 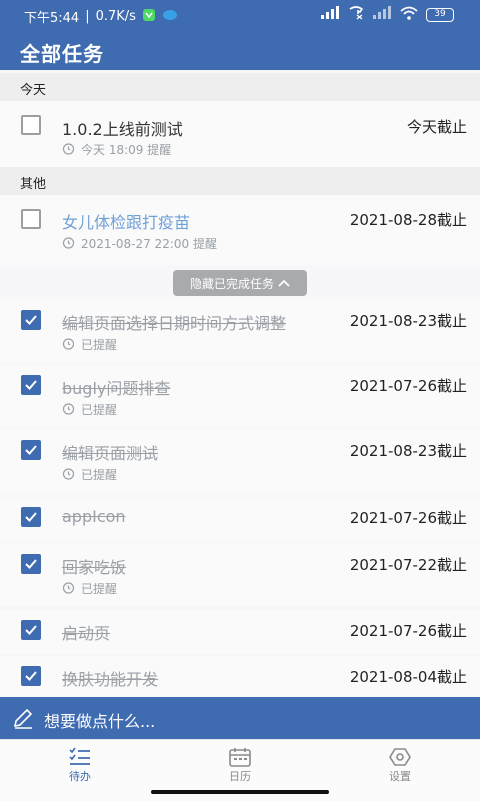 What do you see at coordinates (126, 150) in the screenshot?
I see `task-reminder-text: 今天 18:09 提醒` at bounding box center [126, 150].